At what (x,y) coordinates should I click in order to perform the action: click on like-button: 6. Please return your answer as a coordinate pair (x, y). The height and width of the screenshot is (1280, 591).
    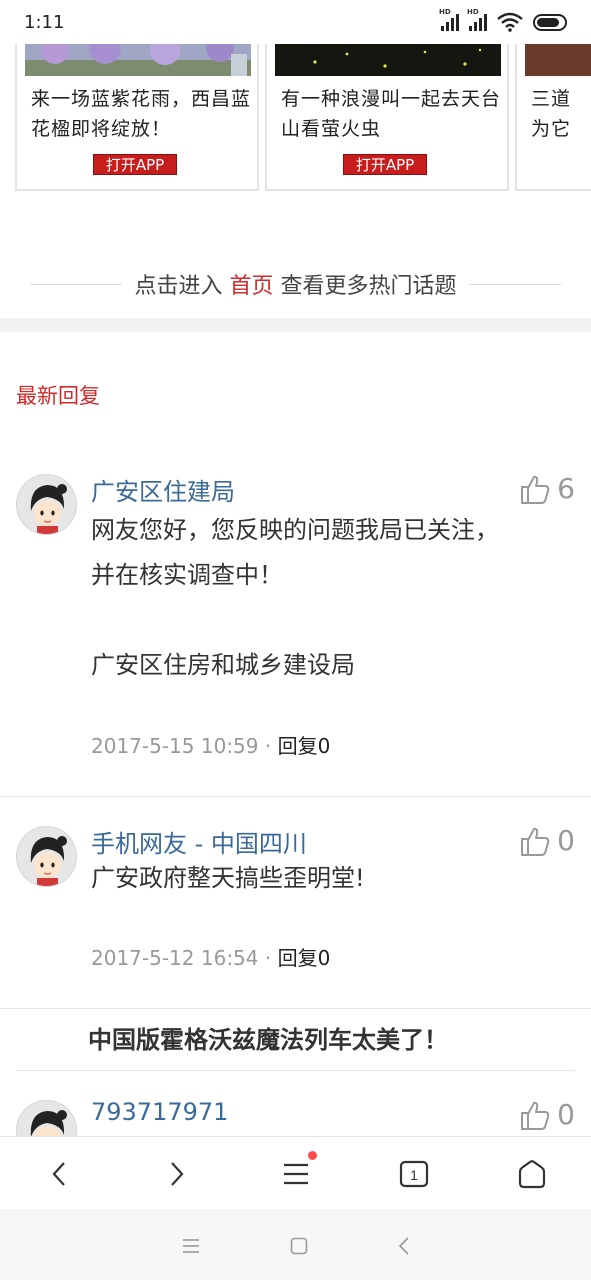
    Looking at the image, I should click on (547, 488).